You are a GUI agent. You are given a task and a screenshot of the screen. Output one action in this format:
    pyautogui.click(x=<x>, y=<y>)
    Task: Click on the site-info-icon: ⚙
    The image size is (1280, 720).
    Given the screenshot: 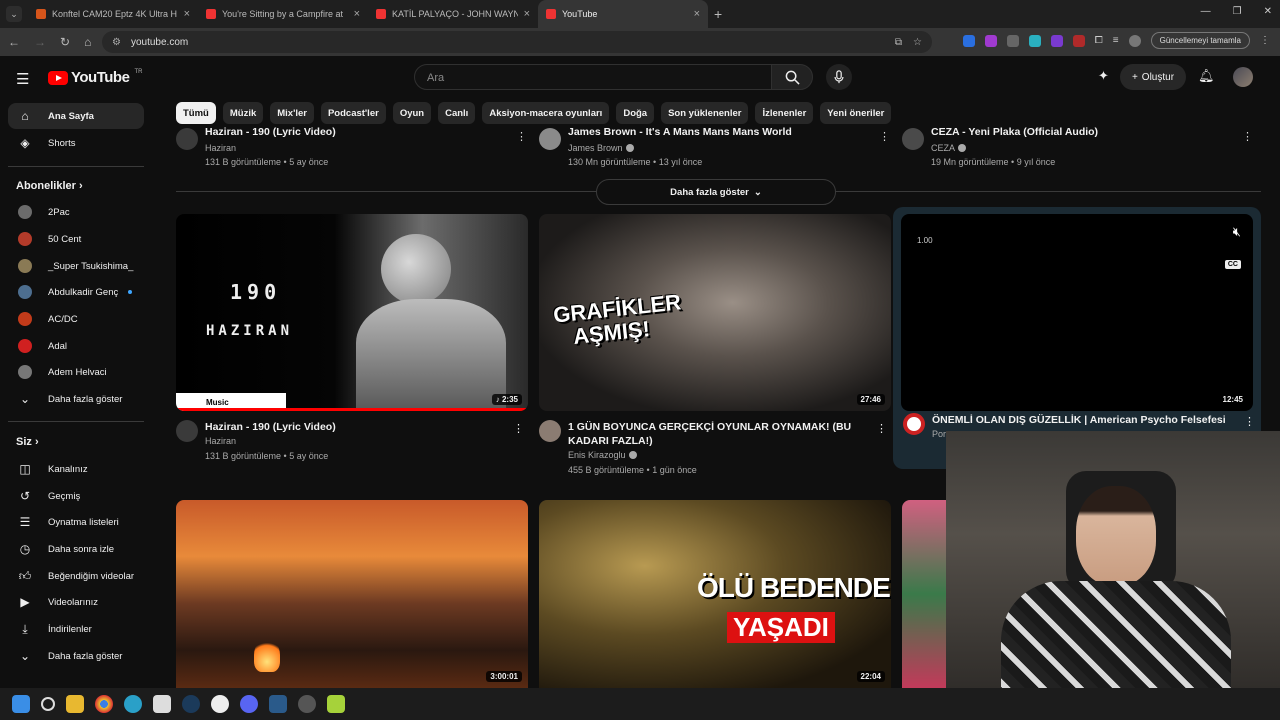 What is the action you would take?
    pyautogui.click(x=116, y=42)
    